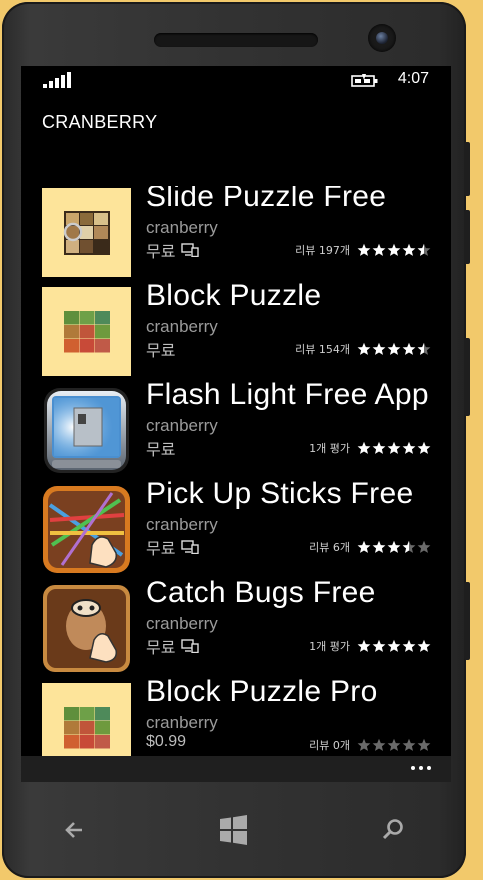  Describe the element at coordinates (236, 40) in the screenshot. I see `earpiece-speaker` at that location.